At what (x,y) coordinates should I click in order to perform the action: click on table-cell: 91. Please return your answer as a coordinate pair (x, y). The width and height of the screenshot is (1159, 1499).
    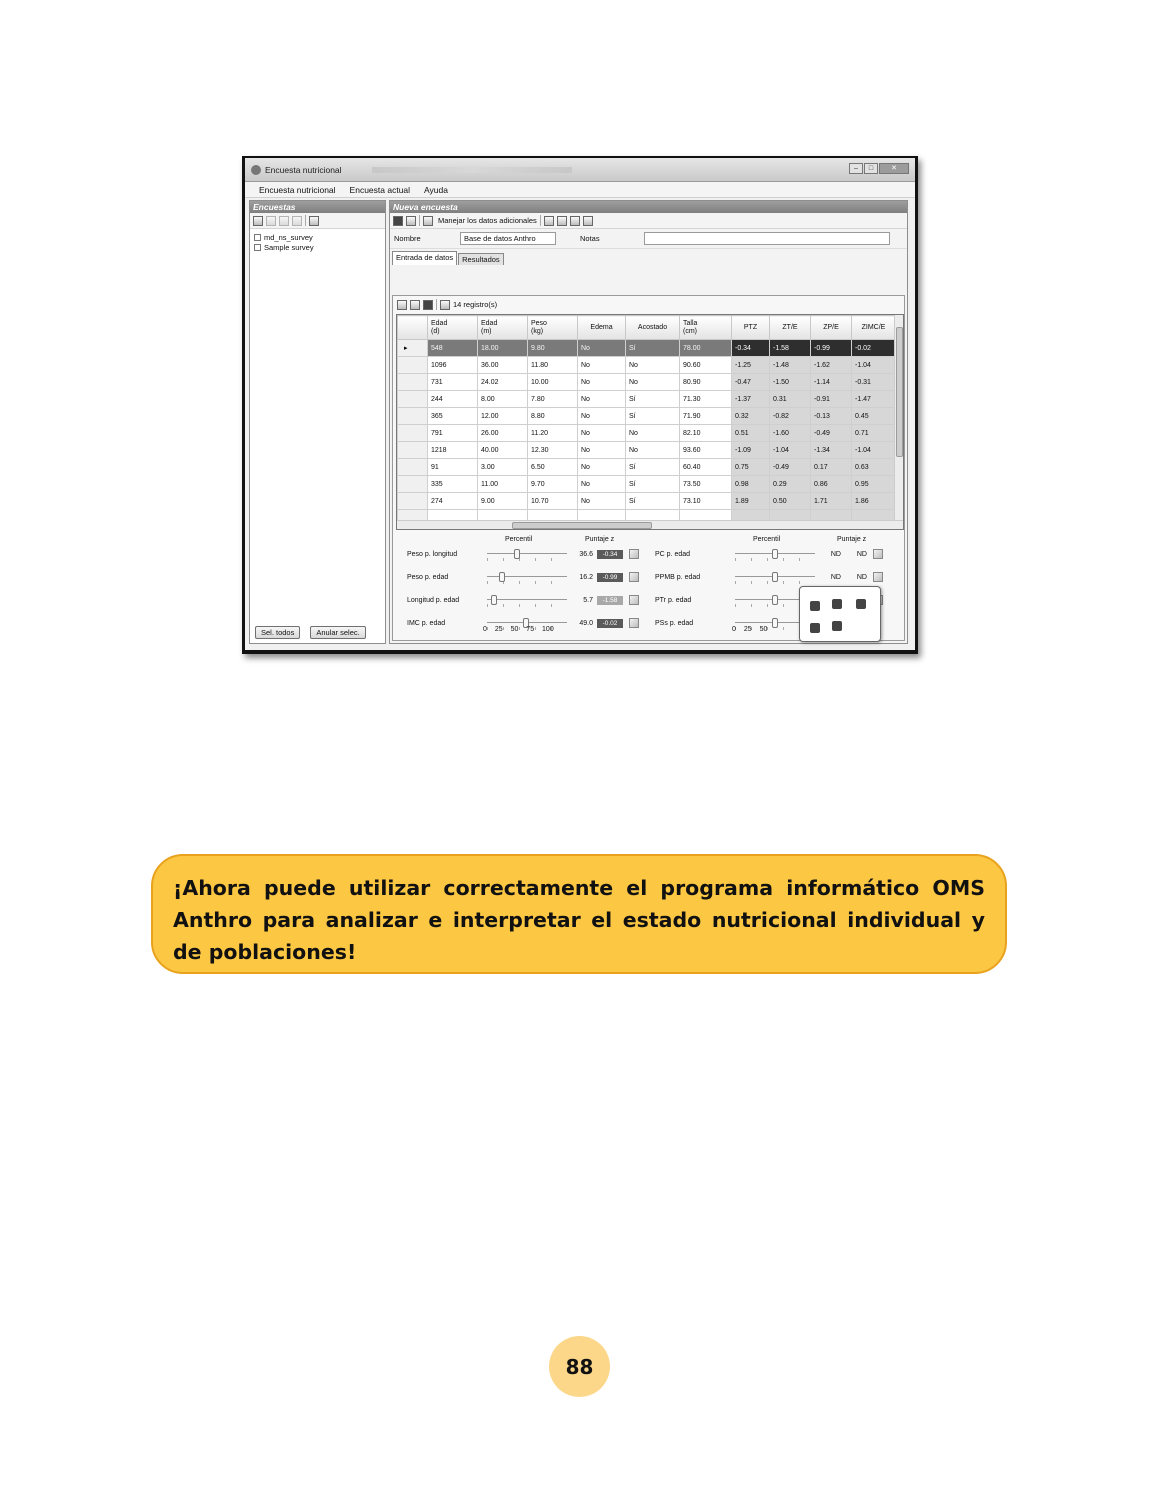
    Looking at the image, I should click on (452, 467).